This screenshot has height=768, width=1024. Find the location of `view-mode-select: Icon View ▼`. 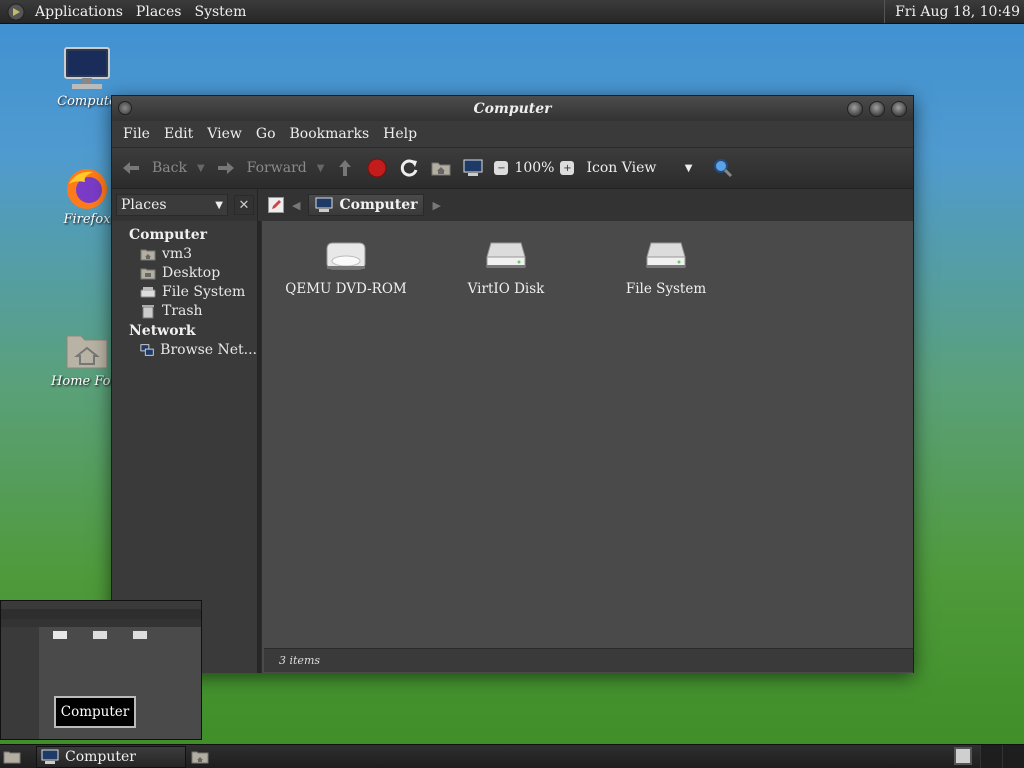

view-mode-select: Icon View ▼ is located at coordinates (639, 168).